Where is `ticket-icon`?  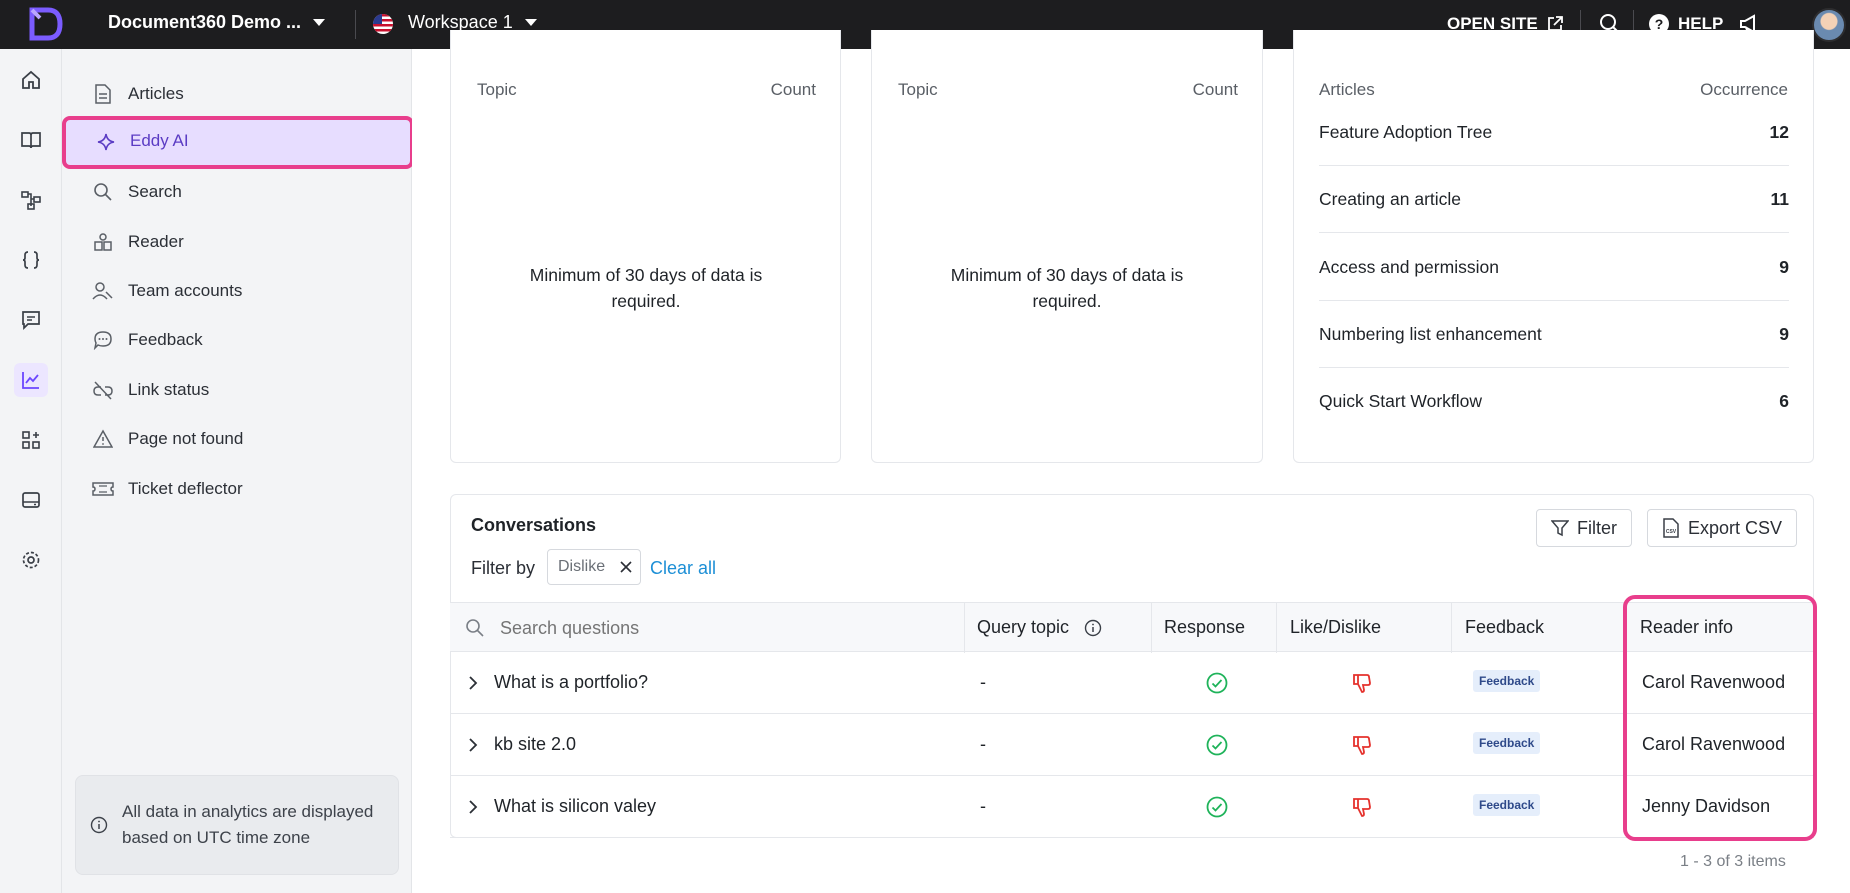
ticket-icon is located at coordinates (103, 489).